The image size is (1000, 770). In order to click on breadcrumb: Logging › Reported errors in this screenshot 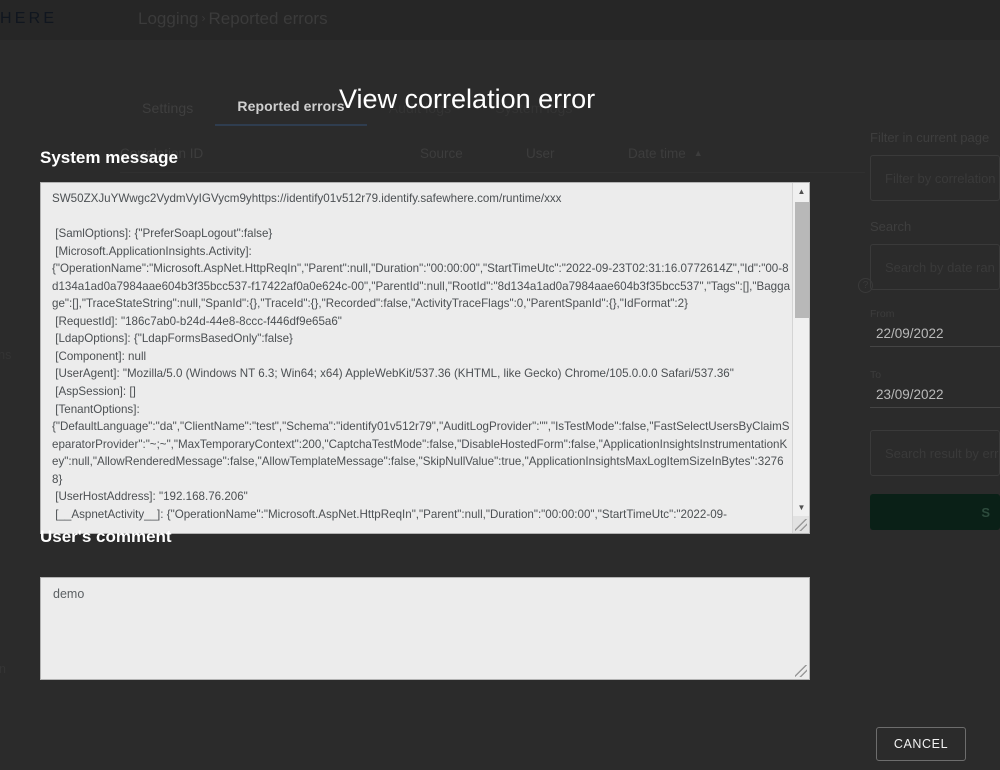, I will do `click(233, 19)`.